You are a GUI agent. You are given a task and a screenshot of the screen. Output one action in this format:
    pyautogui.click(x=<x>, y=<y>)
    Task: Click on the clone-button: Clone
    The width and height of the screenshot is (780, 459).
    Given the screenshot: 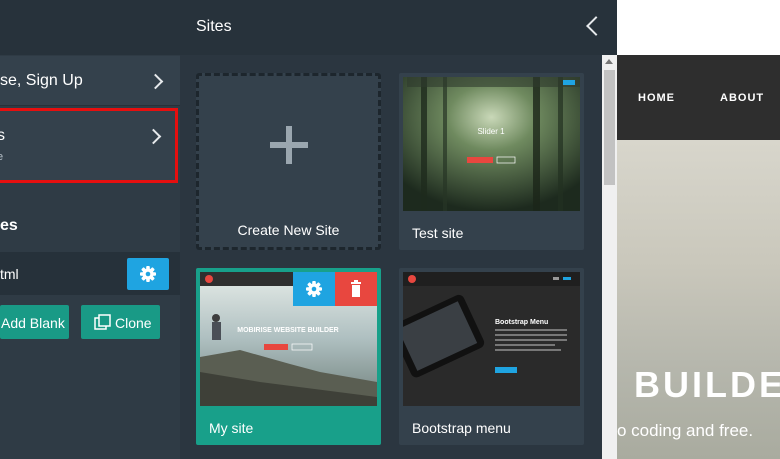 What is the action you would take?
    pyautogui.click(x=120, y=322)
    